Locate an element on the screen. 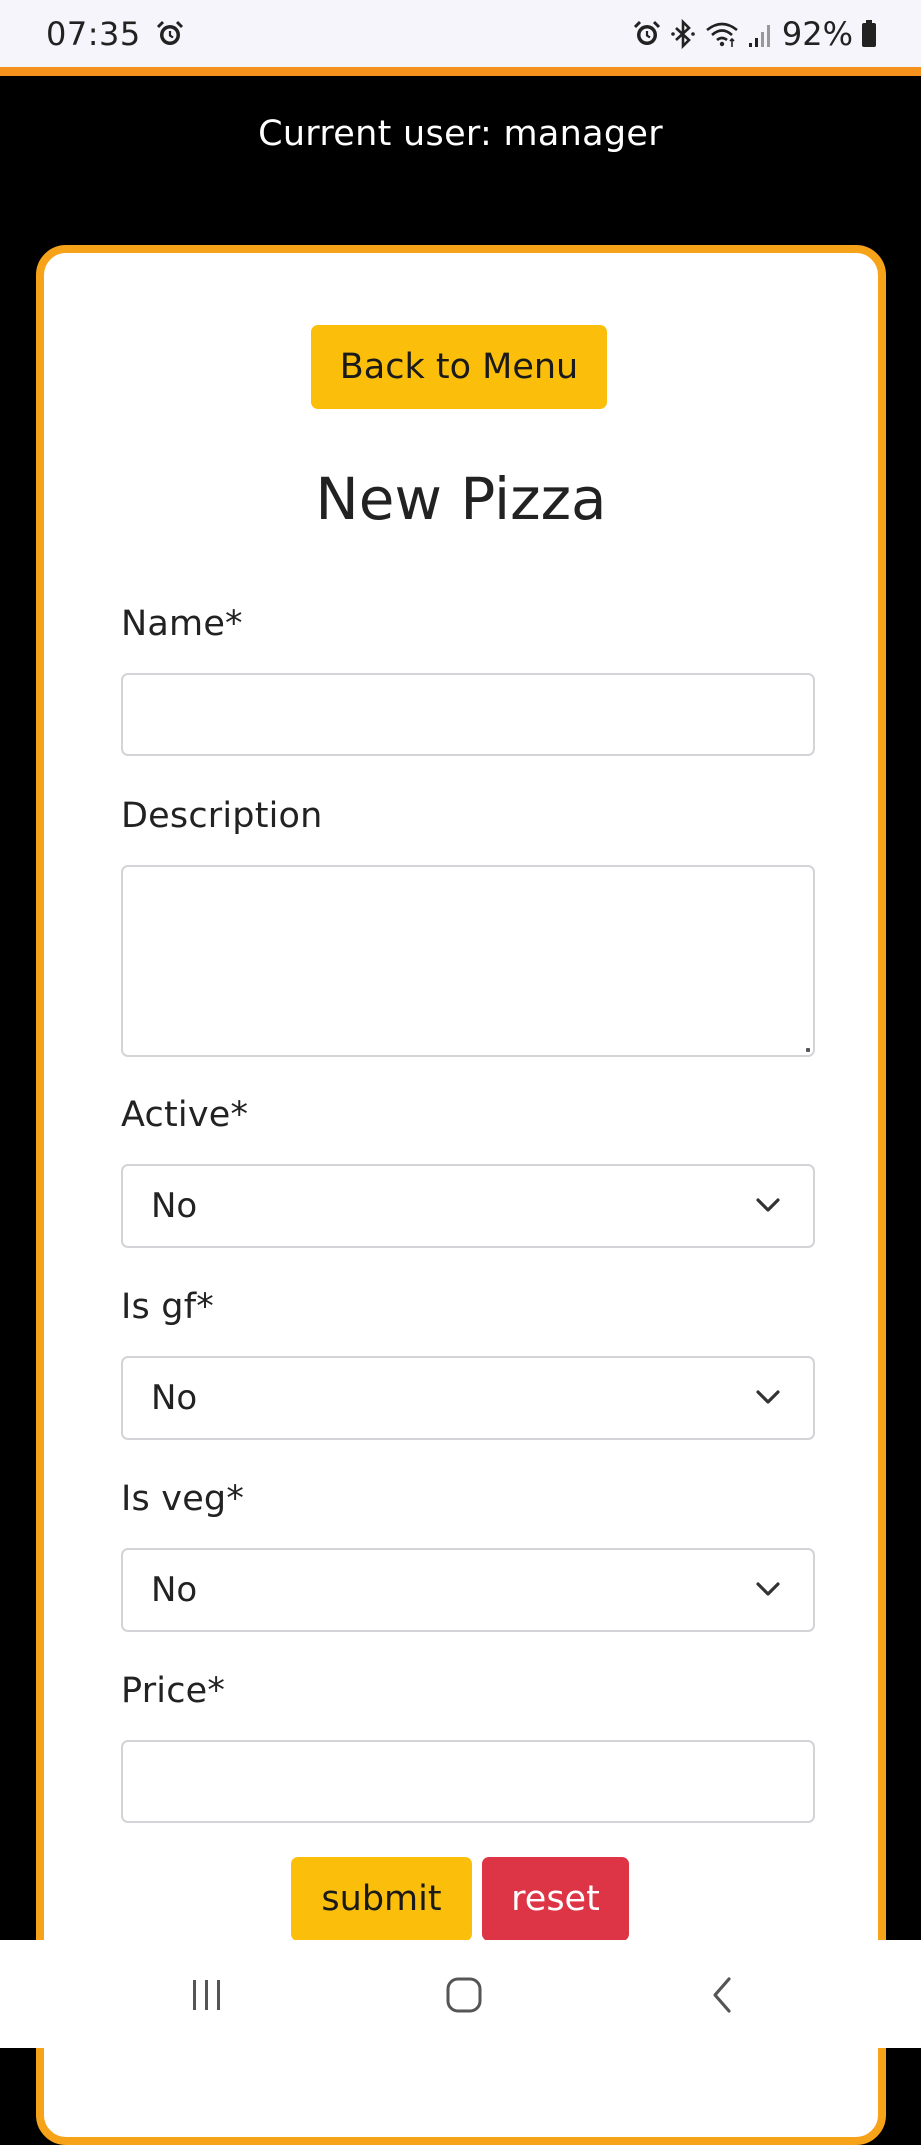 Image resolution: width=921 pixels, height=2145 pixels. current-user-label: Current user: manager is located at coordinates (460, 134).